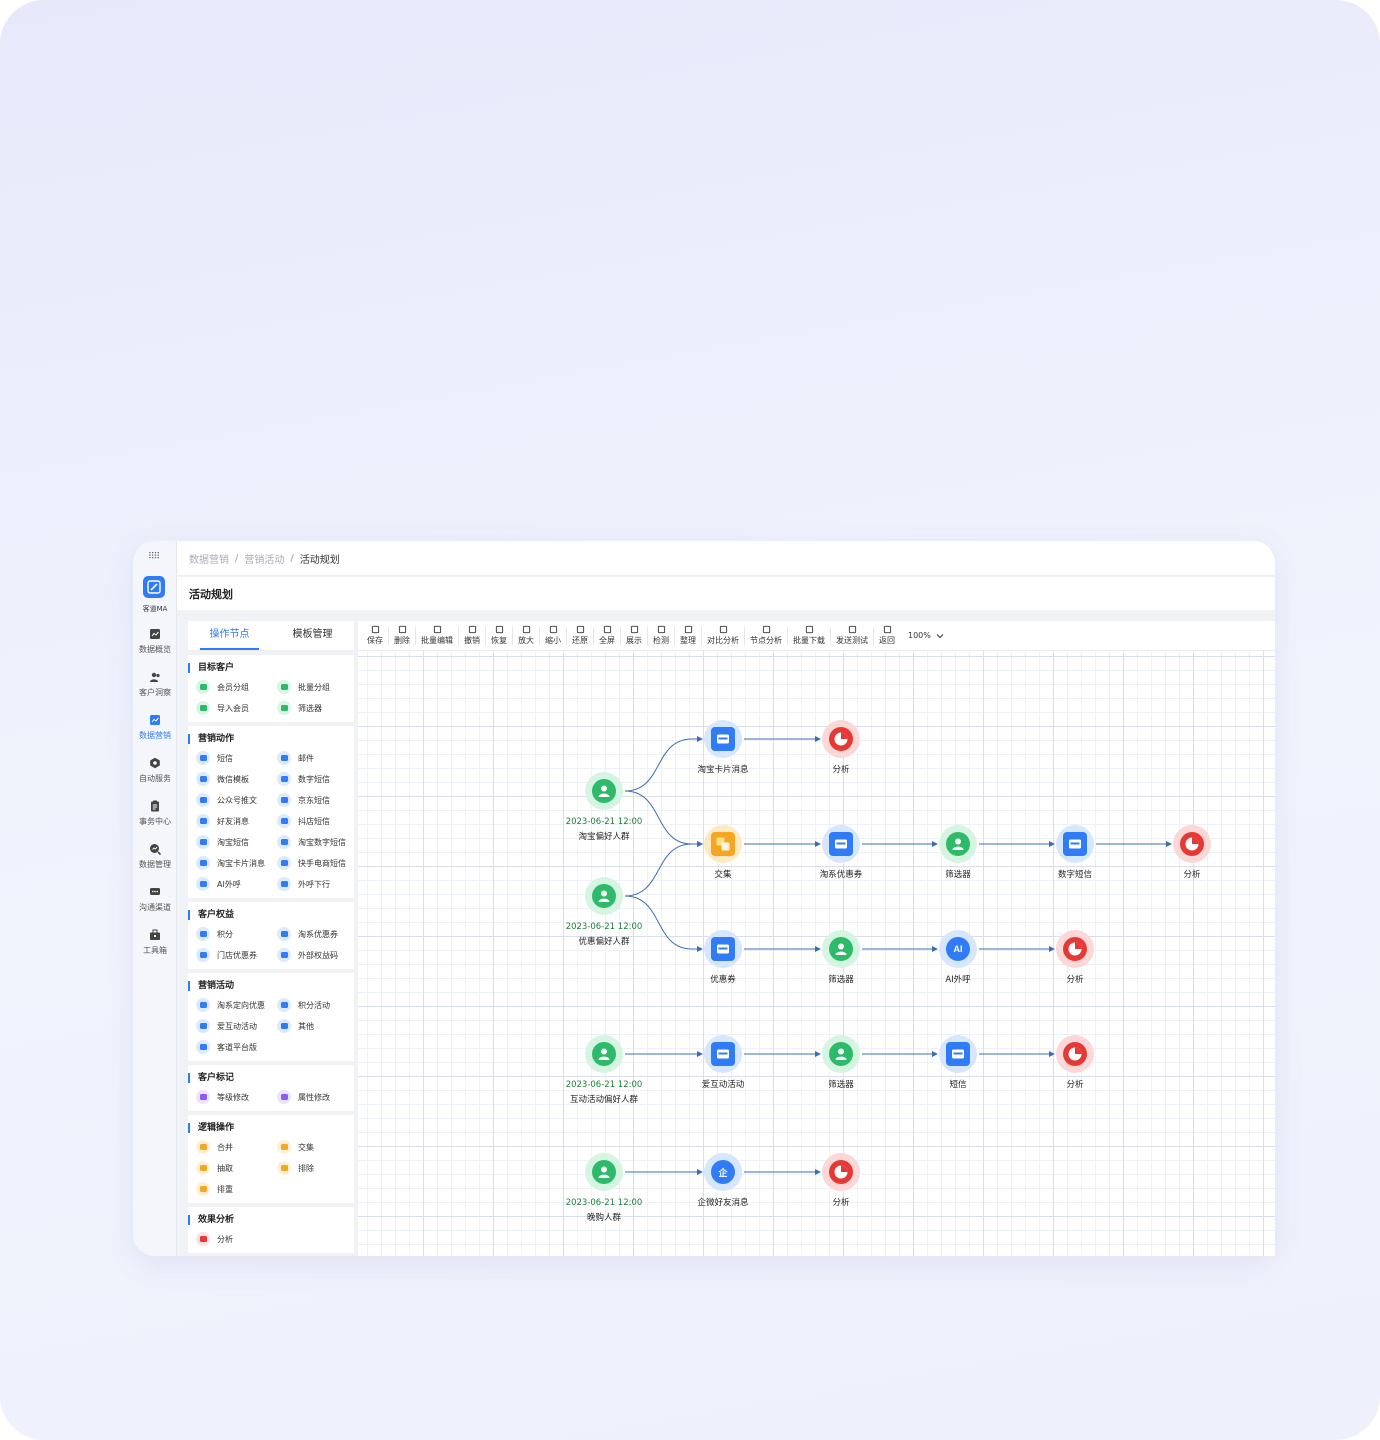 The image size is (1380, 1440). What do you see at coordinates (236, 934) in the screenshot?
I see `panel-node-item: 积分` at bounding box center [236, 934].